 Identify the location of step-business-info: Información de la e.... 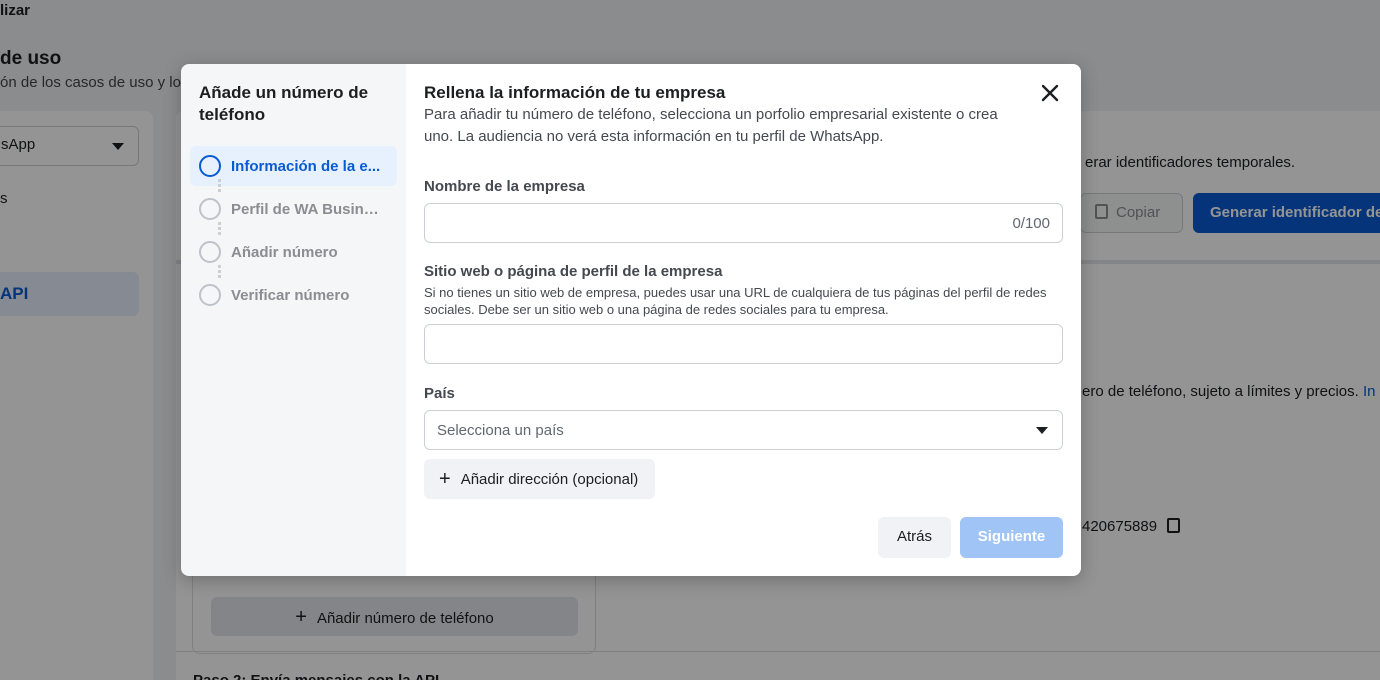
(293, 166).